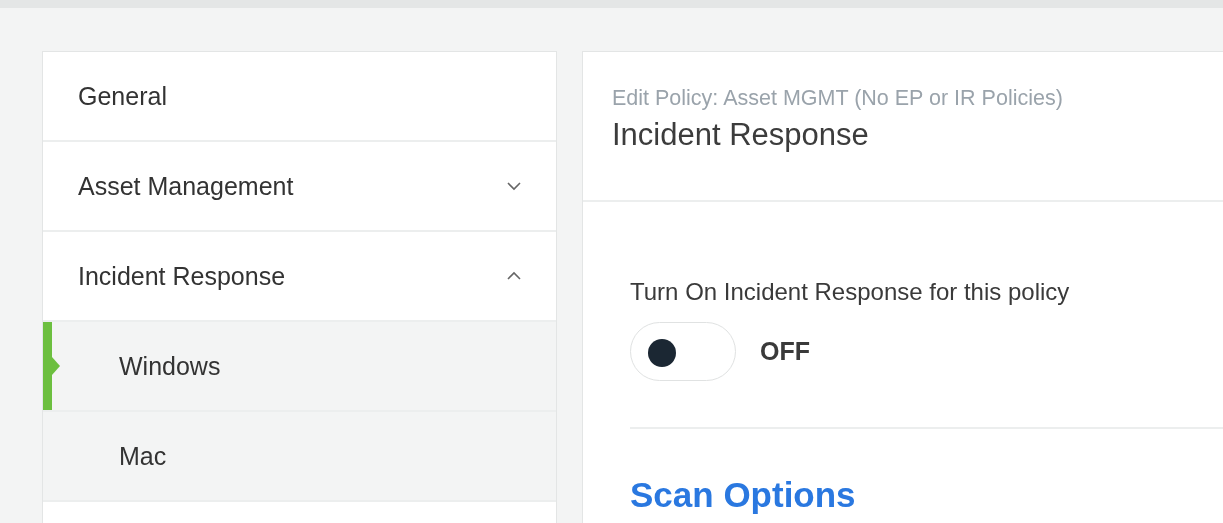  What do you see at coordinates (838, 98) in the screenshot?
I see `breadcrumb: Edit Policy: Asset MGMT (No EP or IR Policies)` at bounding box center [838, 98].